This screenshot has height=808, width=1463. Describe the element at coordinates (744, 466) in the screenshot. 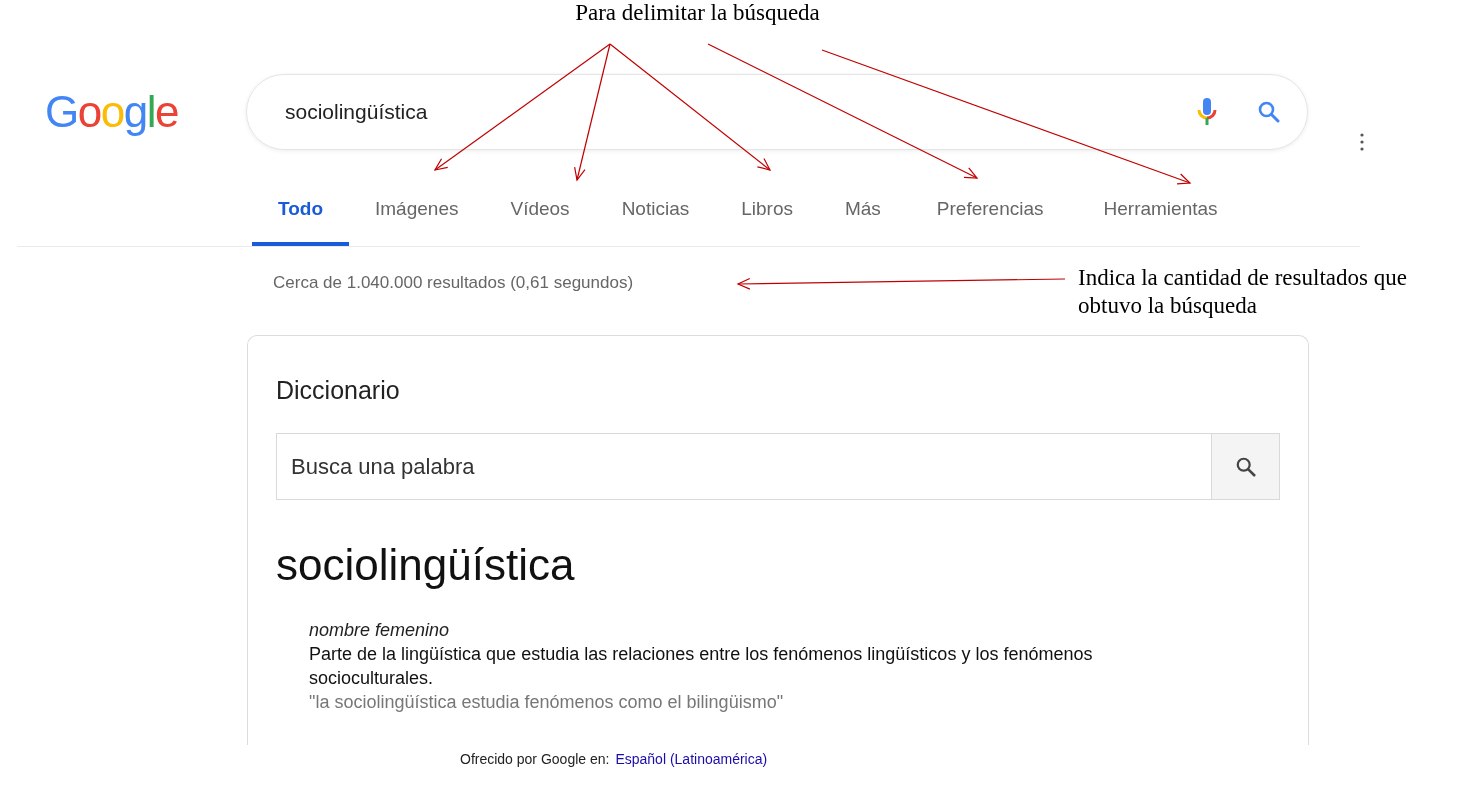

I see `word-search-field: Busca una palabra` at that location.